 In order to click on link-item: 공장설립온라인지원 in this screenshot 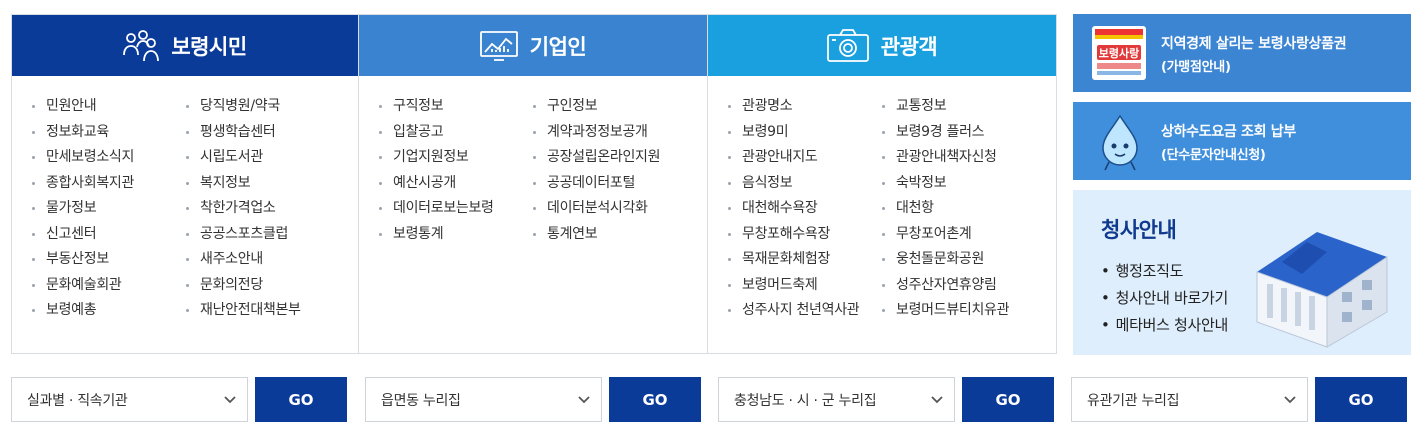, I will do `click(620, 160)`.